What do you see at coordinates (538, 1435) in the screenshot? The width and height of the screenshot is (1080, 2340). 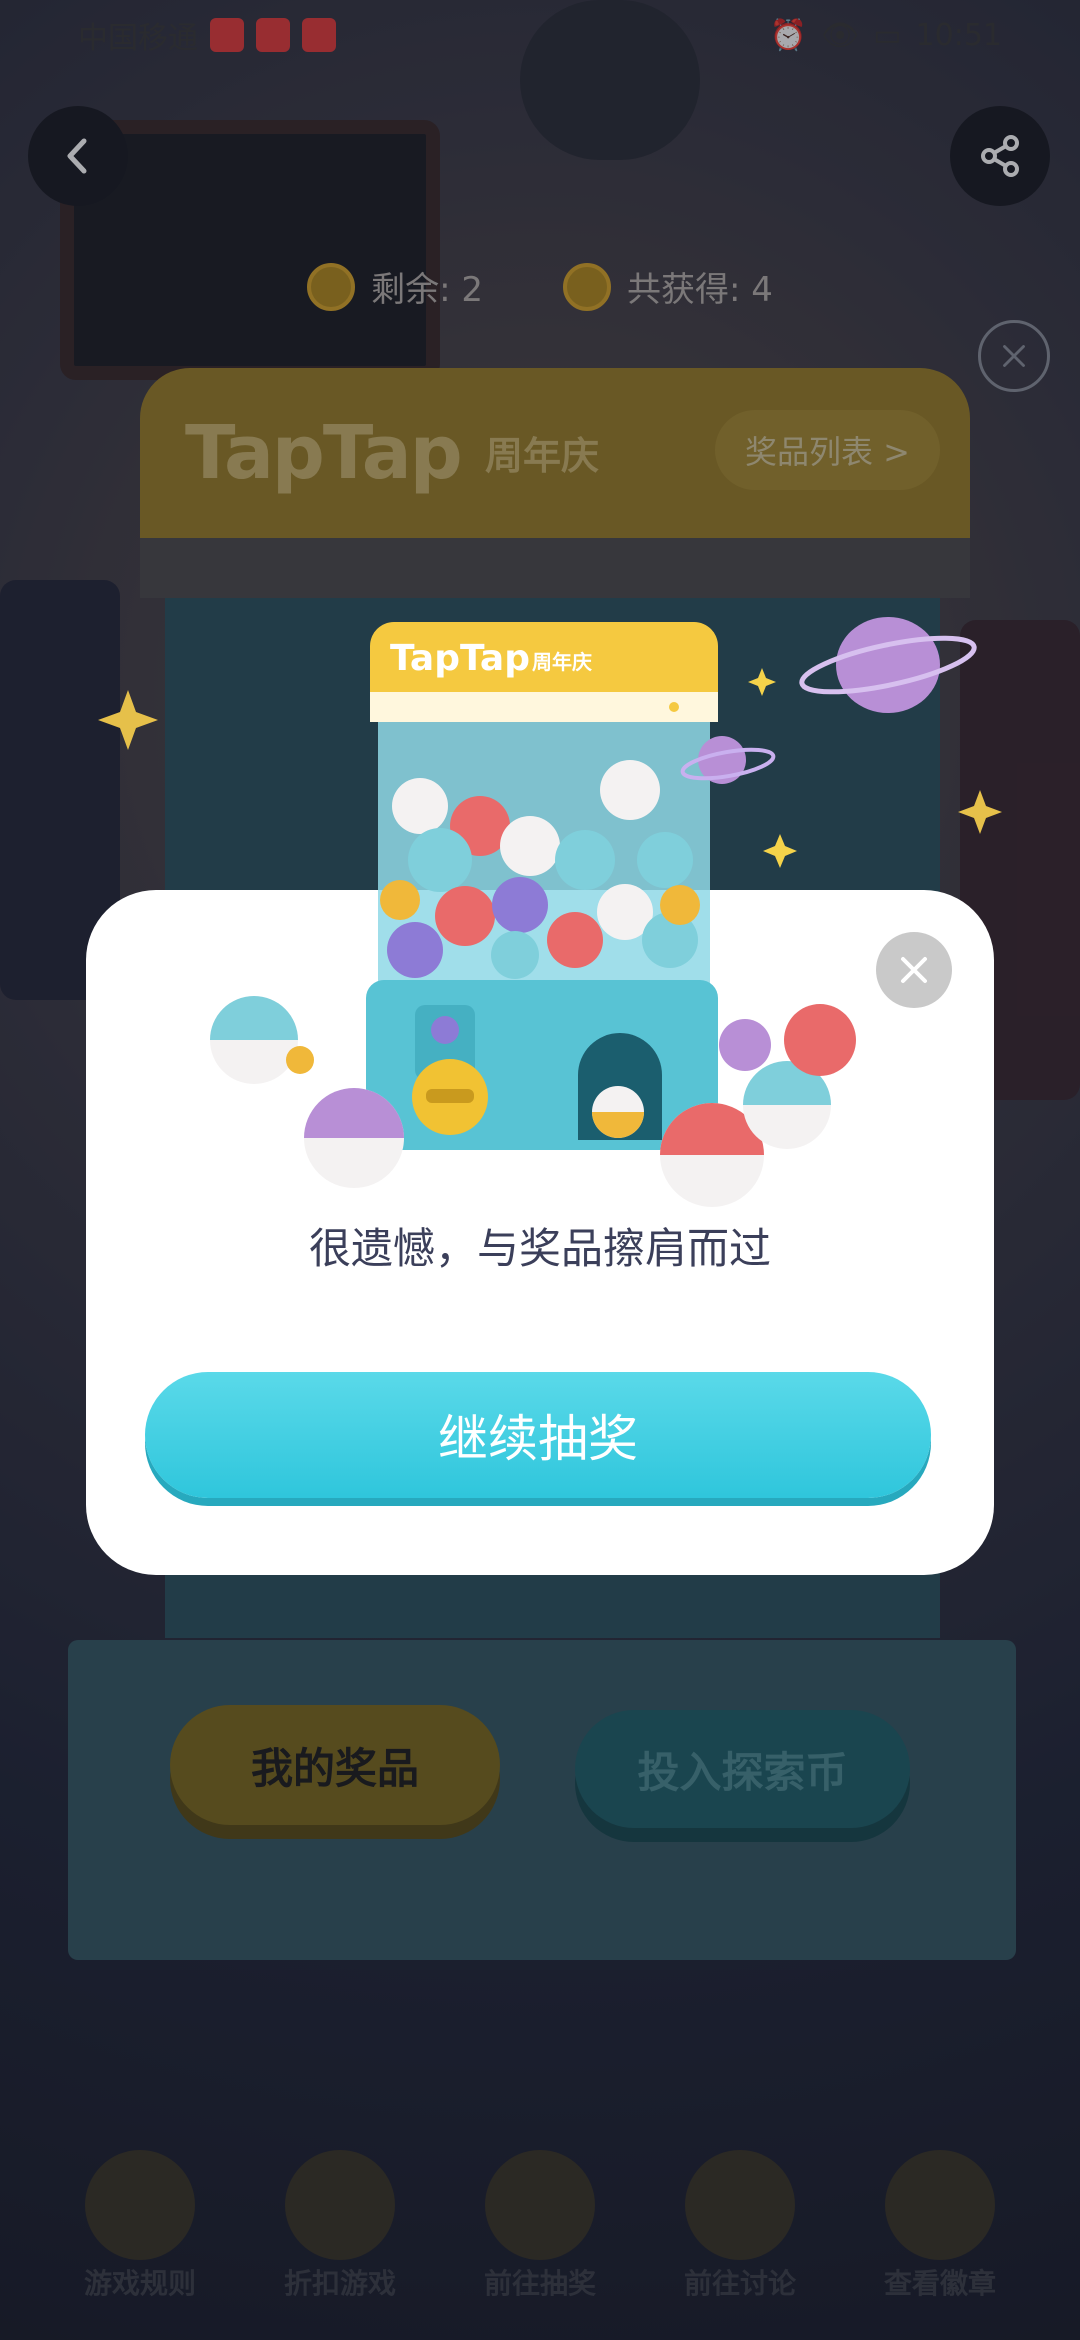 I see `continue-draw-button: 继续抽奖` at bounding box center [538, 1435].